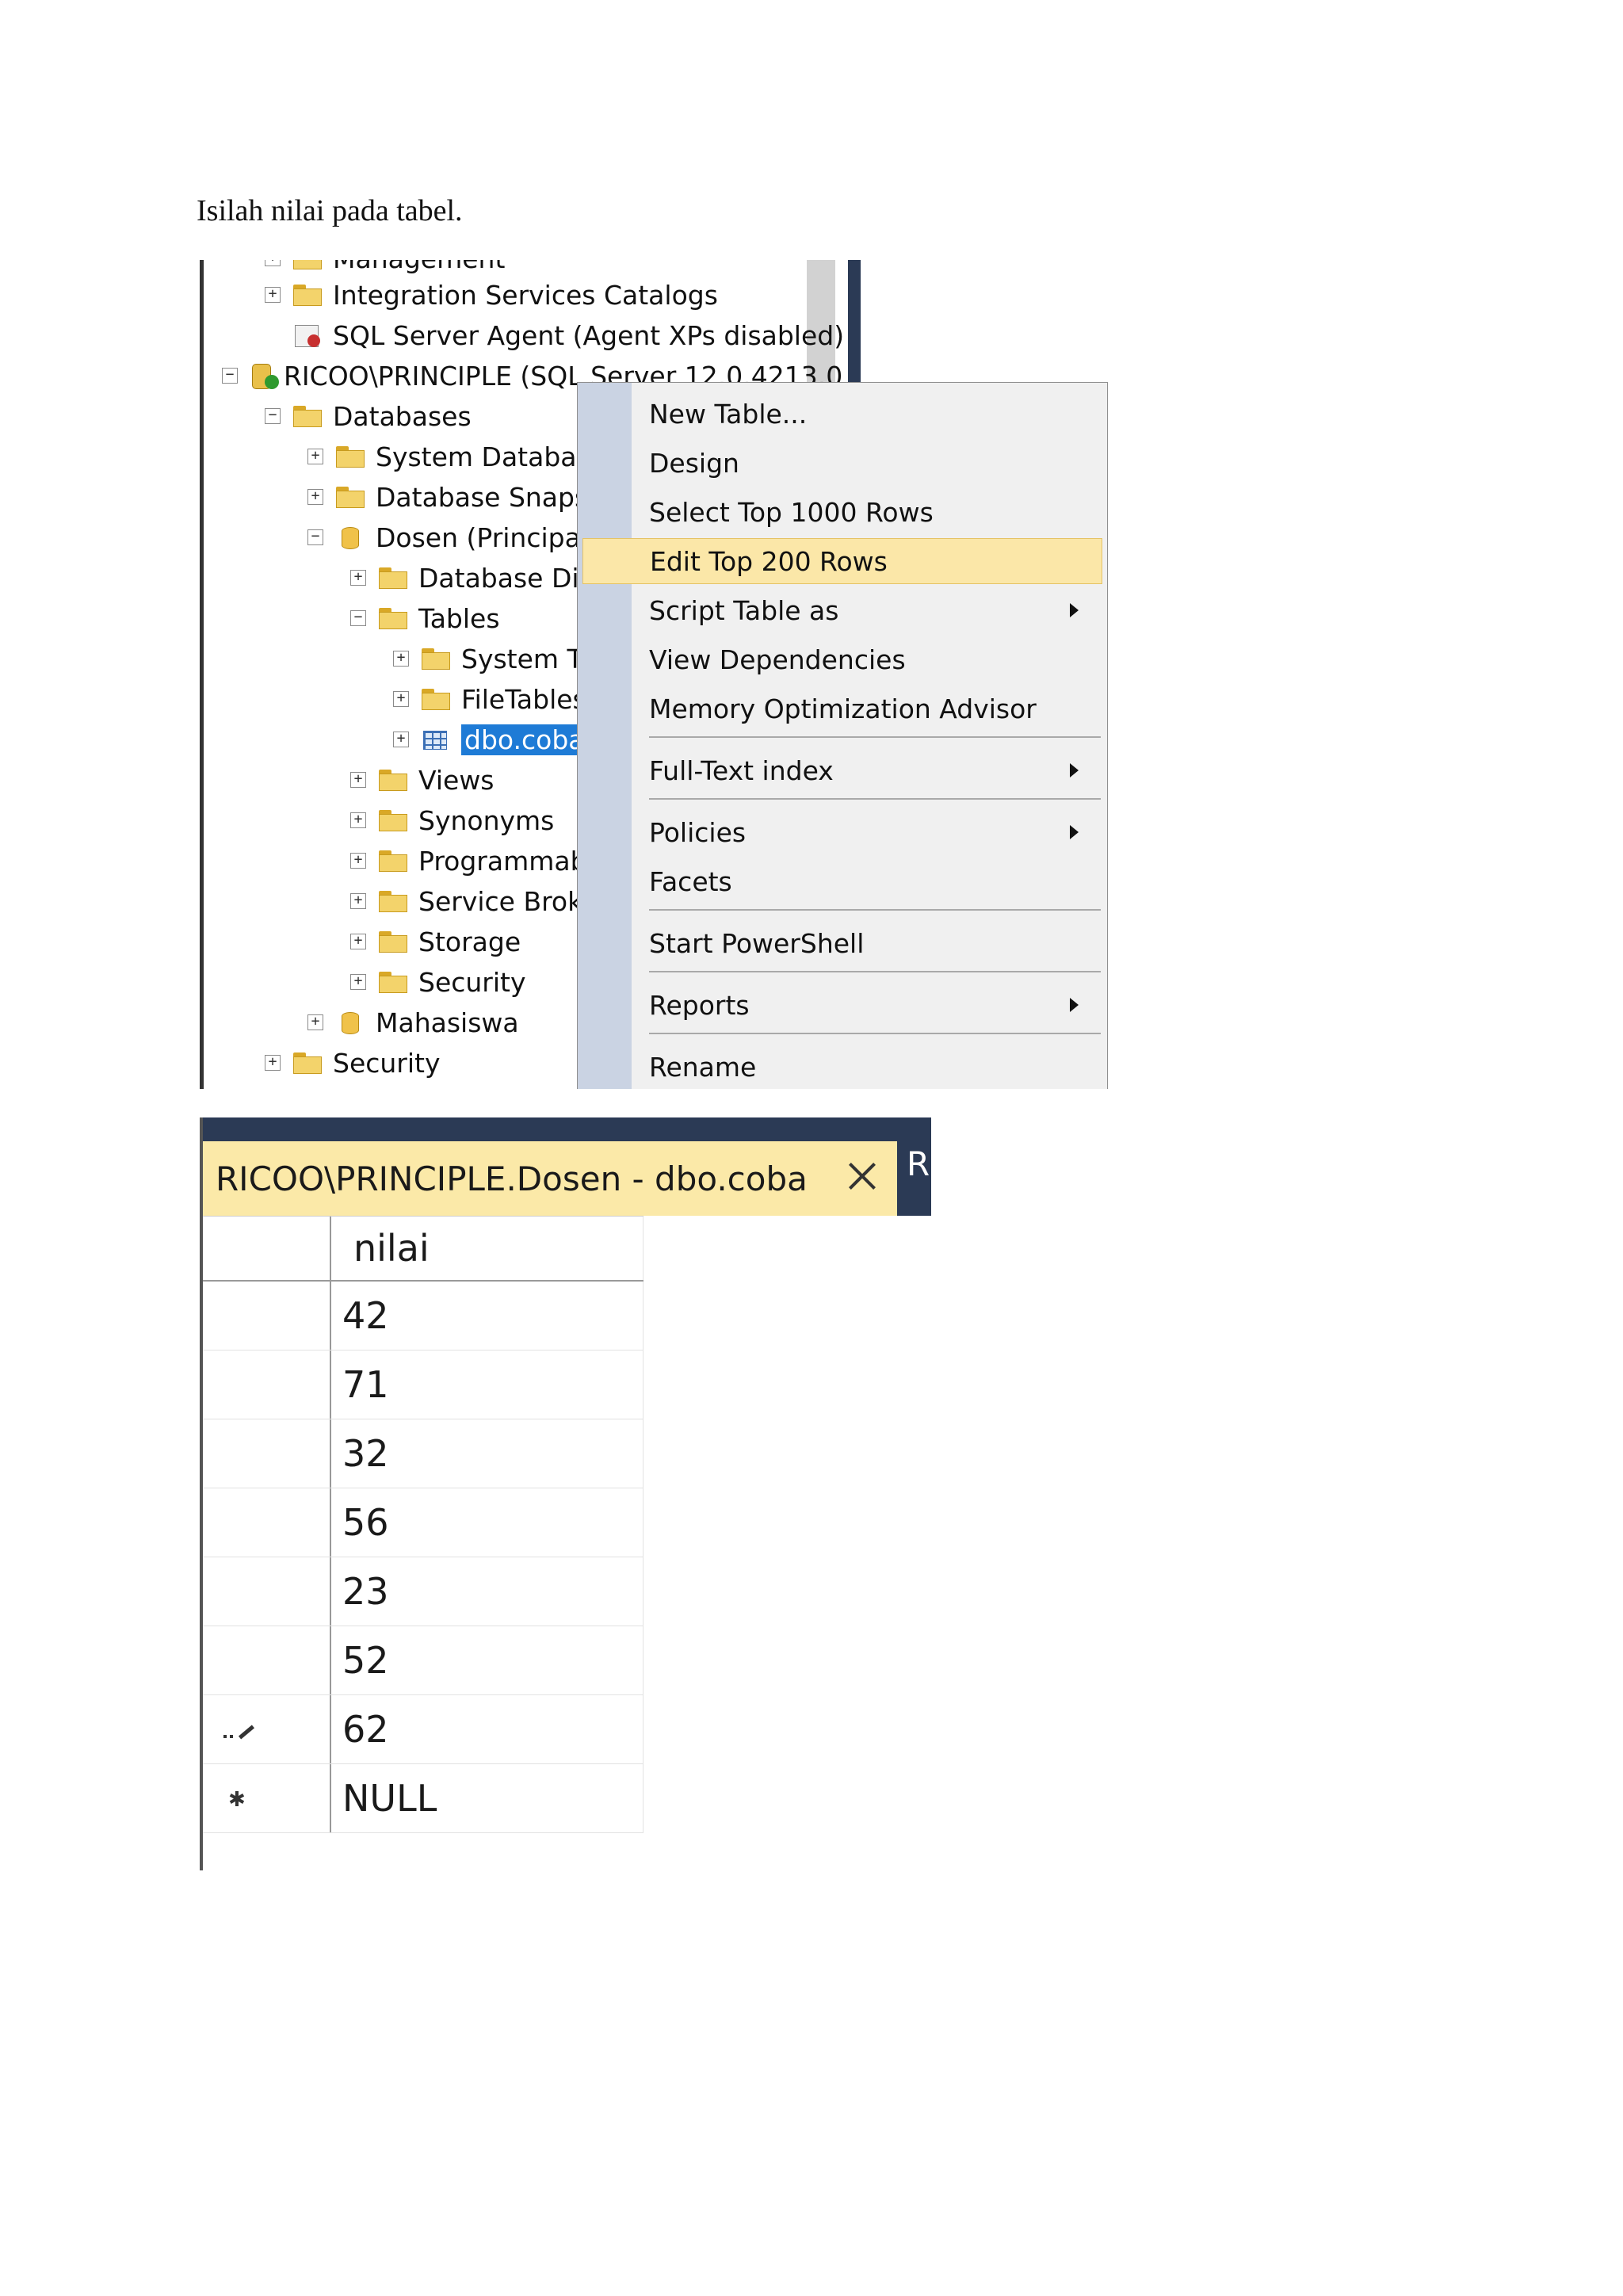 This screenshot has height=2296, width=1623. Describe the element at coordinates (870, 770) in the screenshot. I see `menu-item-full-text-index: Full-Text index` at that location.